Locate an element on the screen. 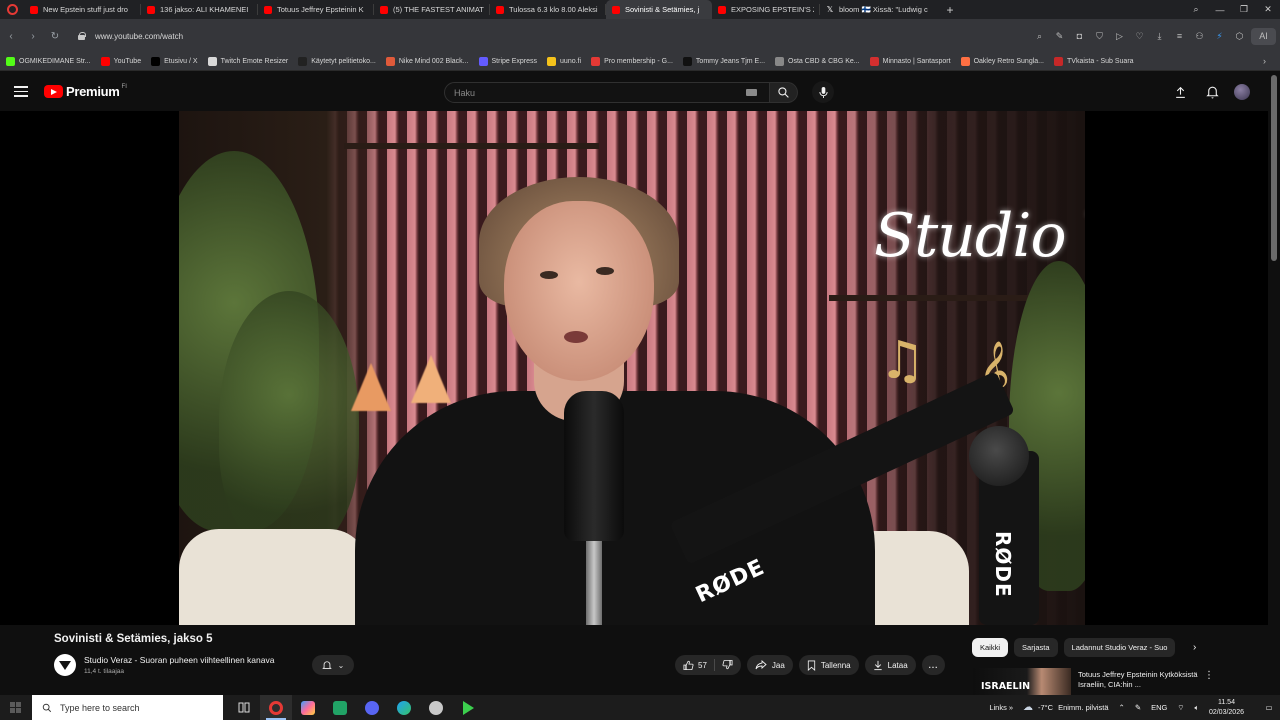  hamburger-menu-icon is located at coordinates (21, 91).